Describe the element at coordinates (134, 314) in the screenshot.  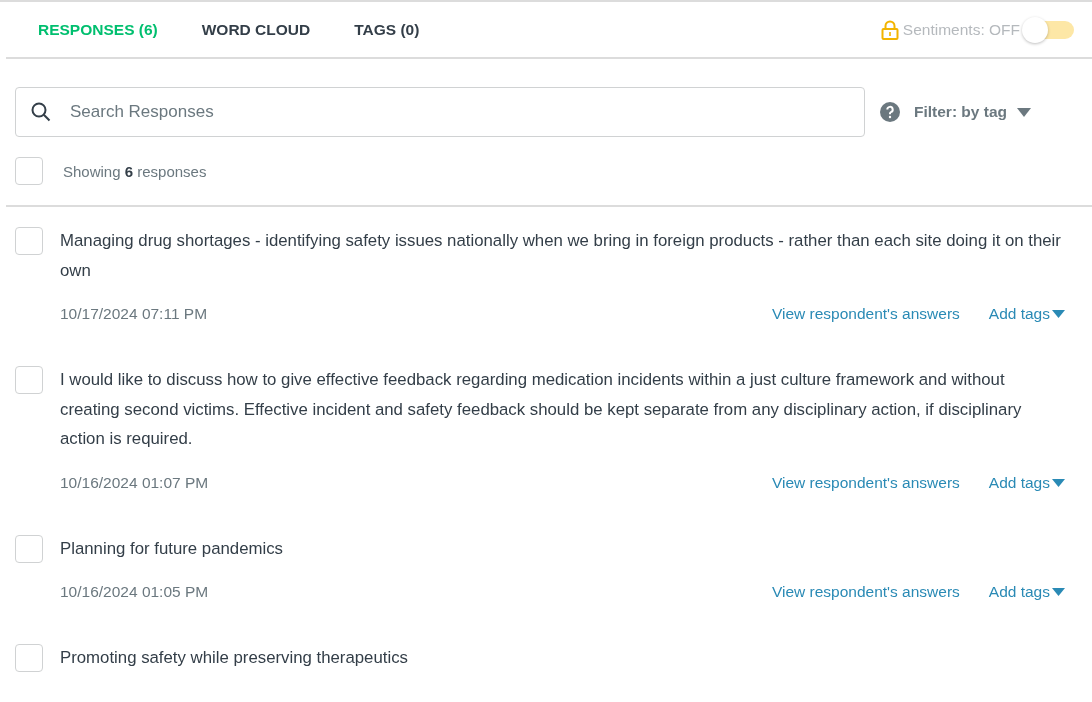
I see `response-date: 10/17/2024 07:11 PM` at that location.